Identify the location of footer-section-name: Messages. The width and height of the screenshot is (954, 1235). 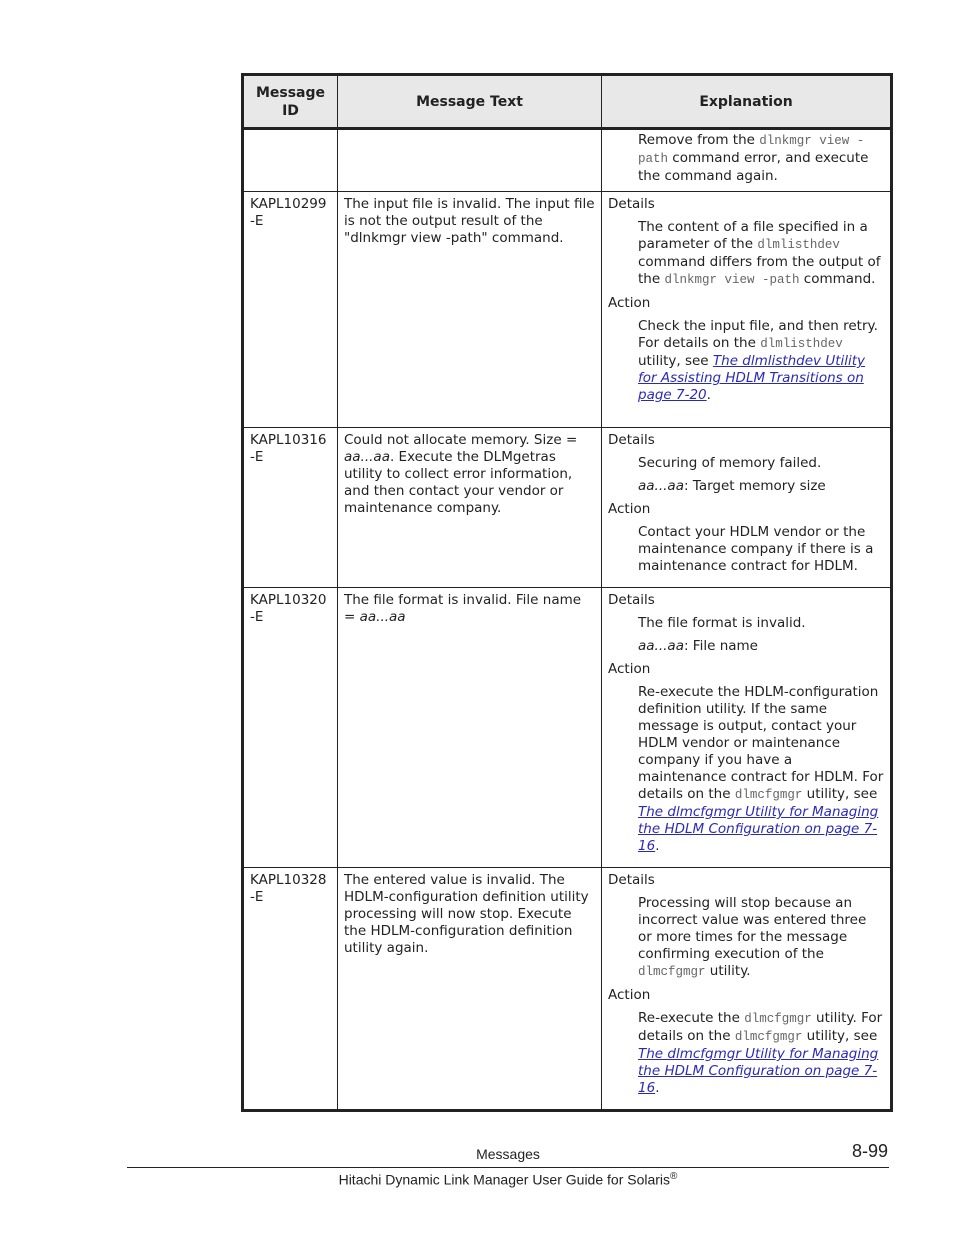
(508, 1154).